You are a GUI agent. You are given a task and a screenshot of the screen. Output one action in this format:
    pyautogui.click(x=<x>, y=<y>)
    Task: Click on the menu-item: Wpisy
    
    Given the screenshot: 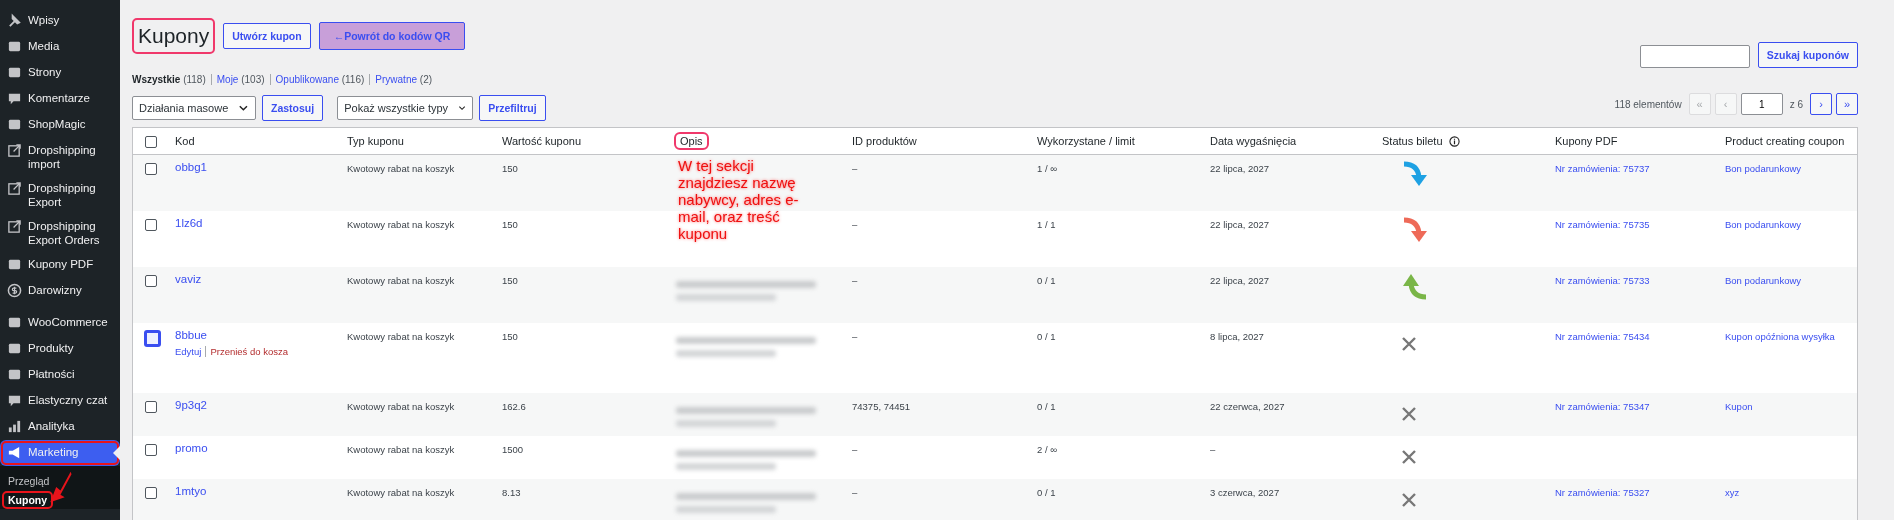 What is the action you would take?
    pyautogui.click(x=60, y=21)
    